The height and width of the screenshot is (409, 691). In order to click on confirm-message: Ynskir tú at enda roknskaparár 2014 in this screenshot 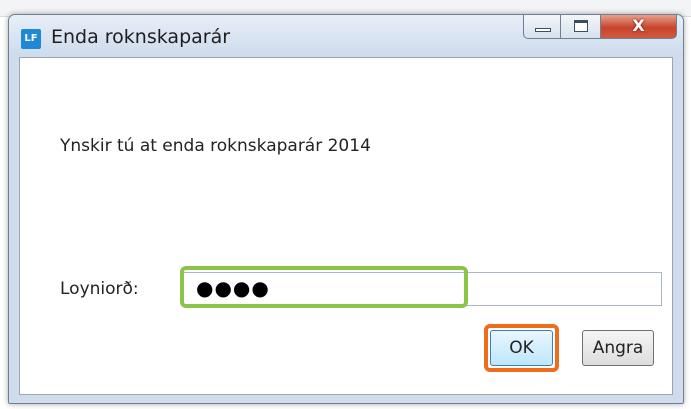, I will do `click(215, 146)`.